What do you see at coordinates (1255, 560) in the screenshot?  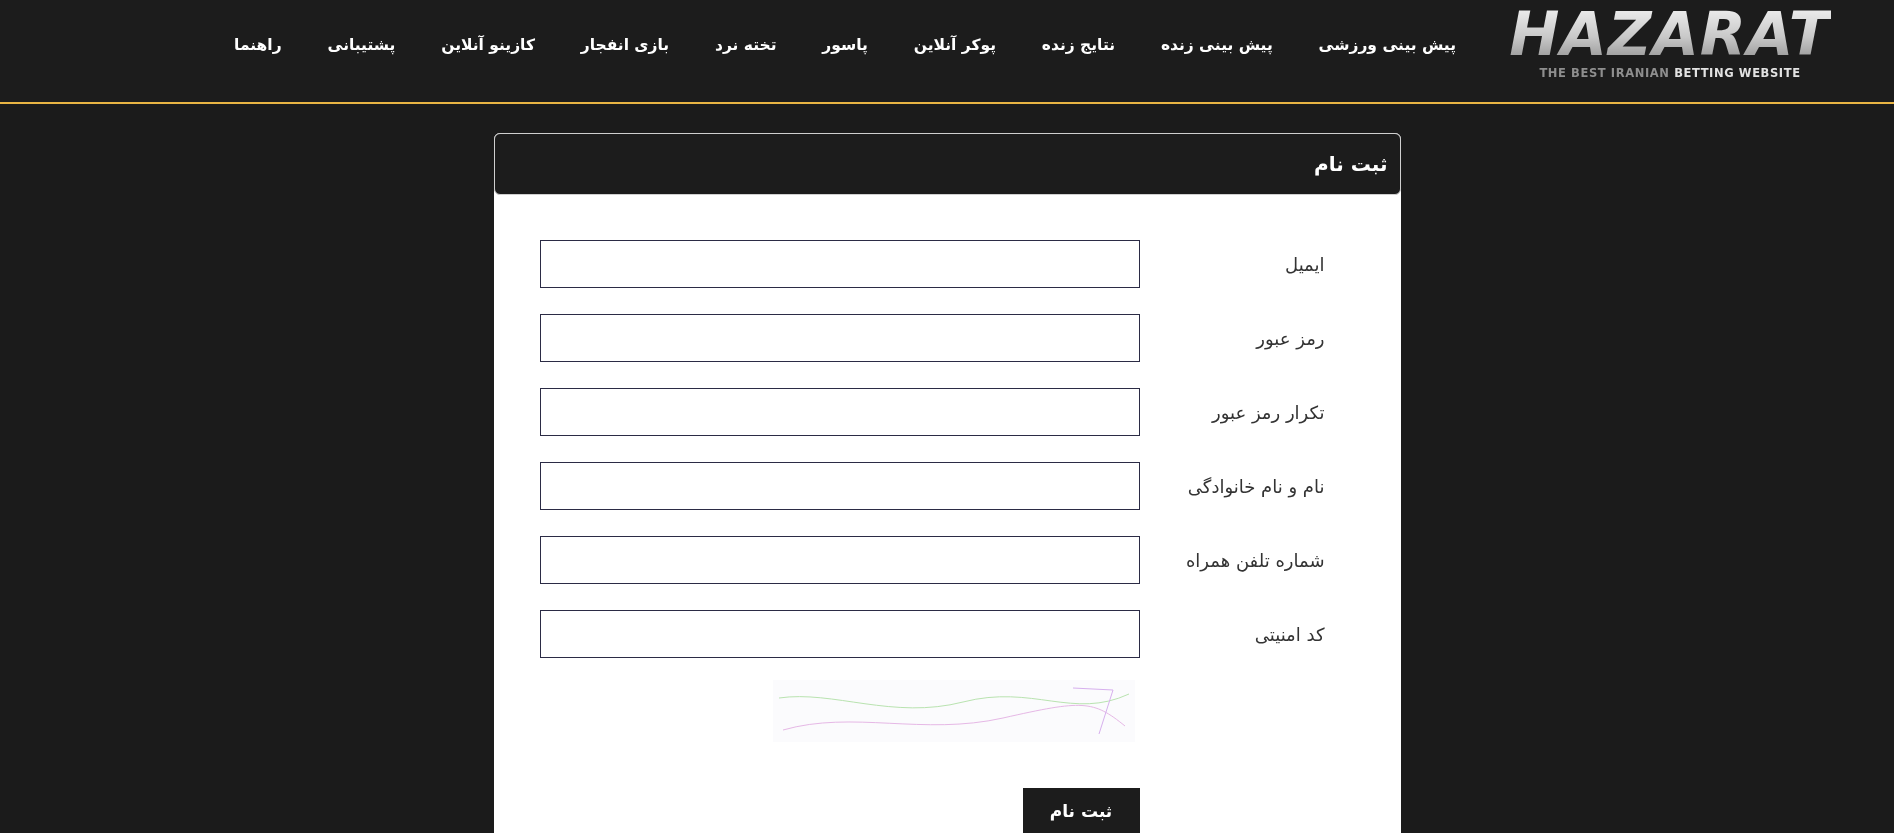 I see `field-label: شماره تلفن همراه` at bounding box center [1255, 560].